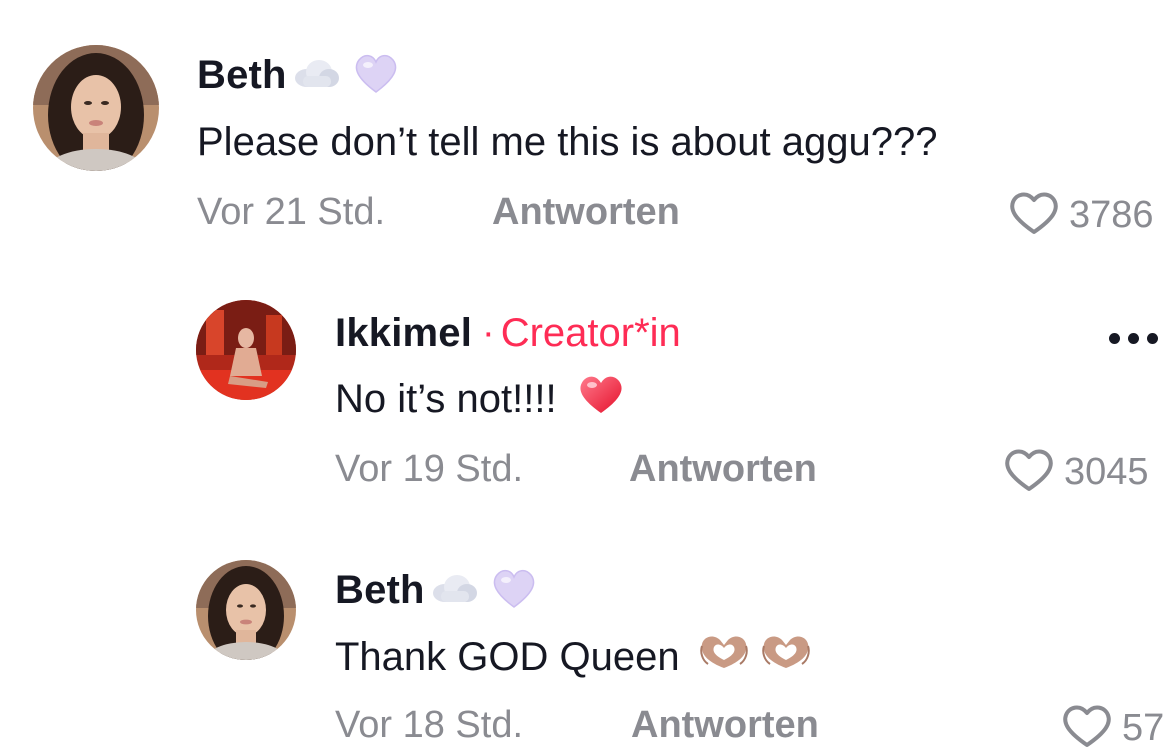 This screenshot has height=754, width=1164. Describe the element at coordinates (403, 333) in the screenshot. I see `username: Ikkimel` at that location.